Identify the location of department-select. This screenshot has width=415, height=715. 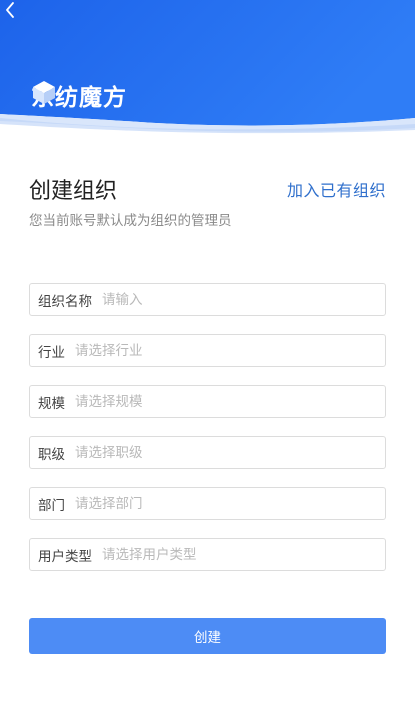
(230, 503).